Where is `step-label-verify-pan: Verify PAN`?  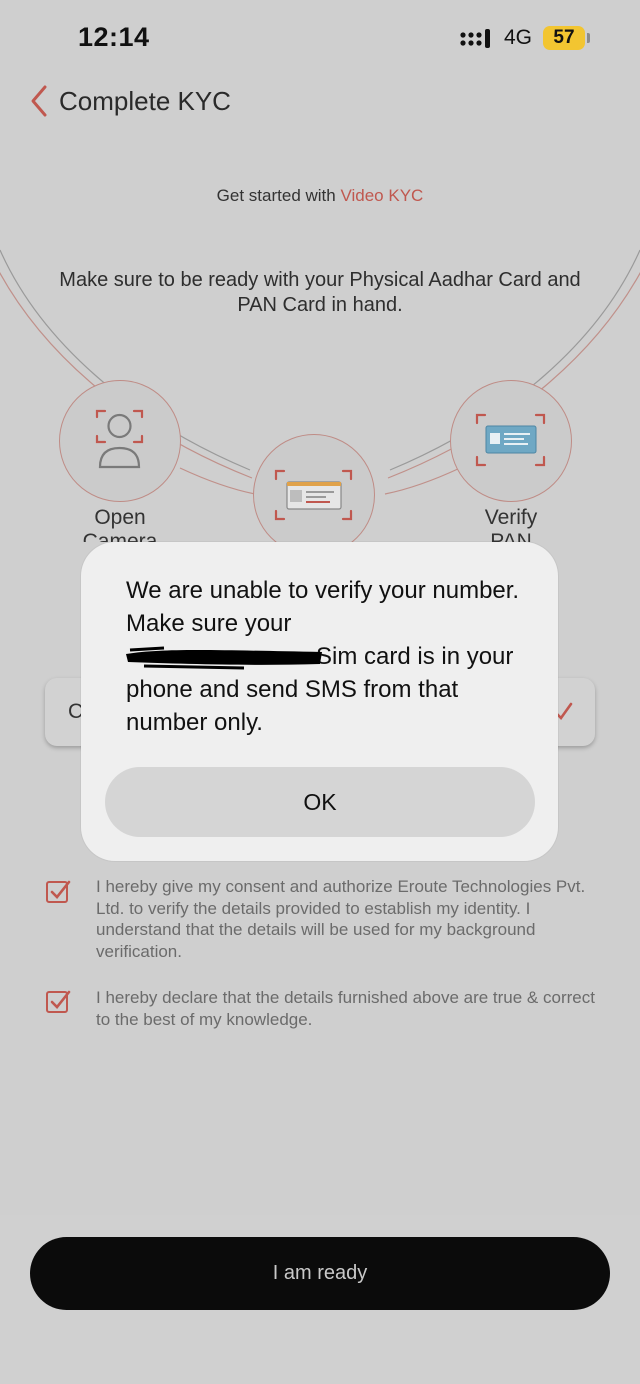
step-label-verify-pan: Verify PAN is located at coordinates (511, 524).